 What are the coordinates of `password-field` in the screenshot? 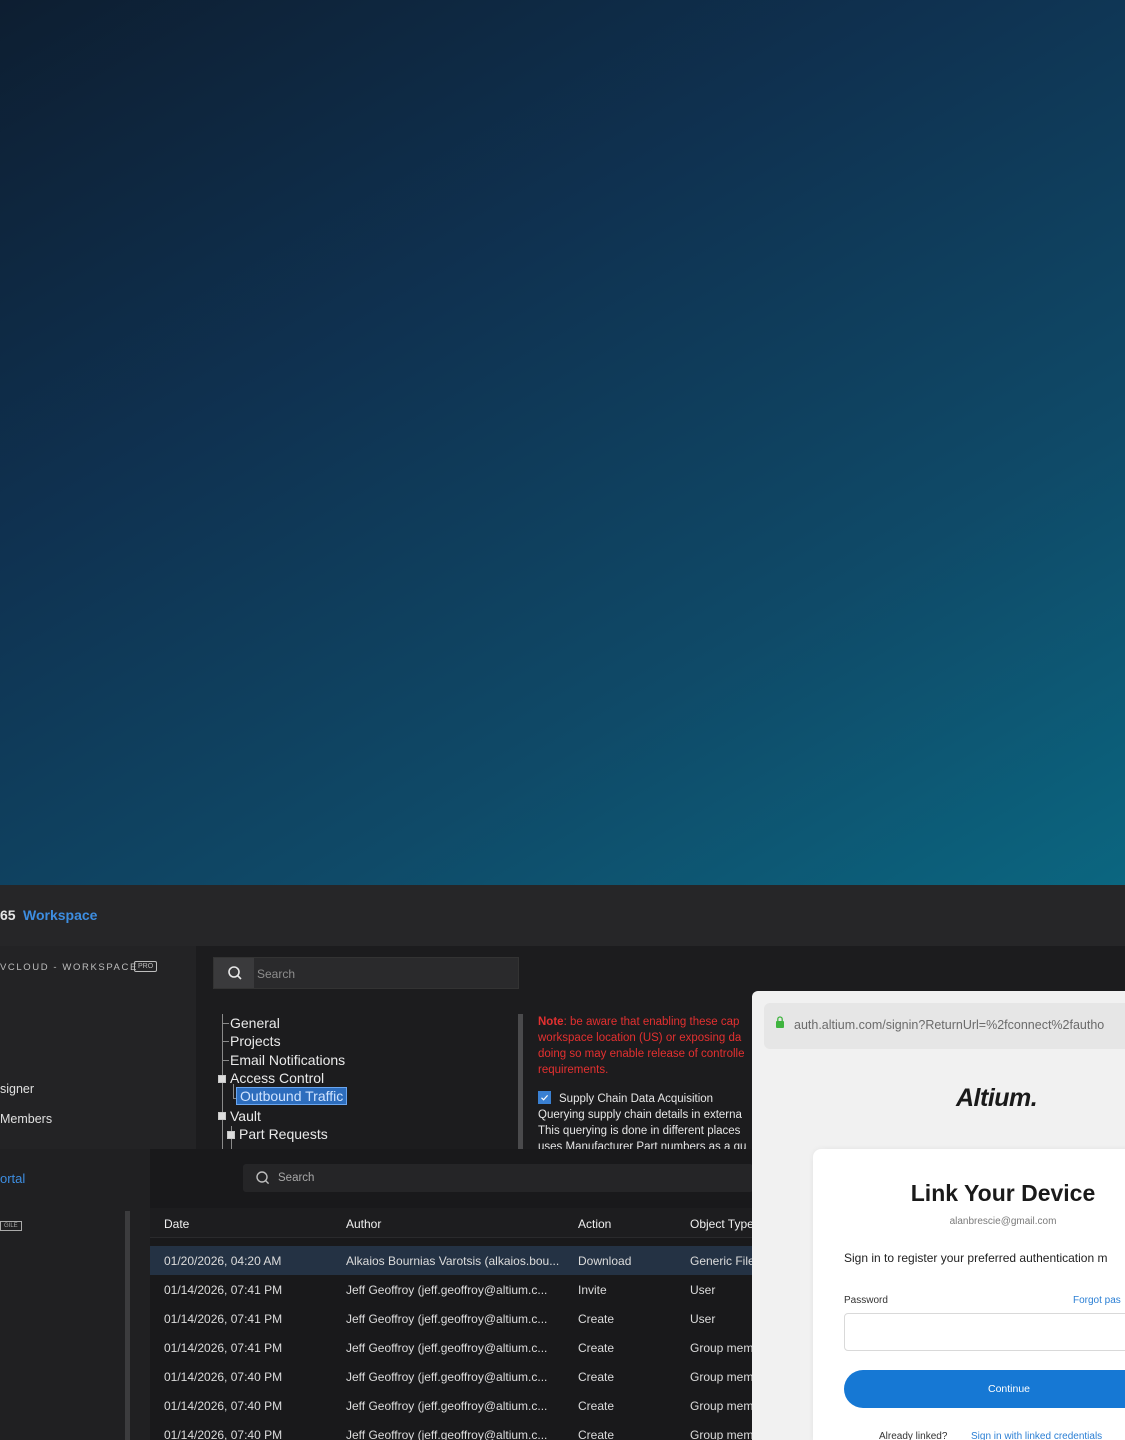 It's located at (984, 1332).